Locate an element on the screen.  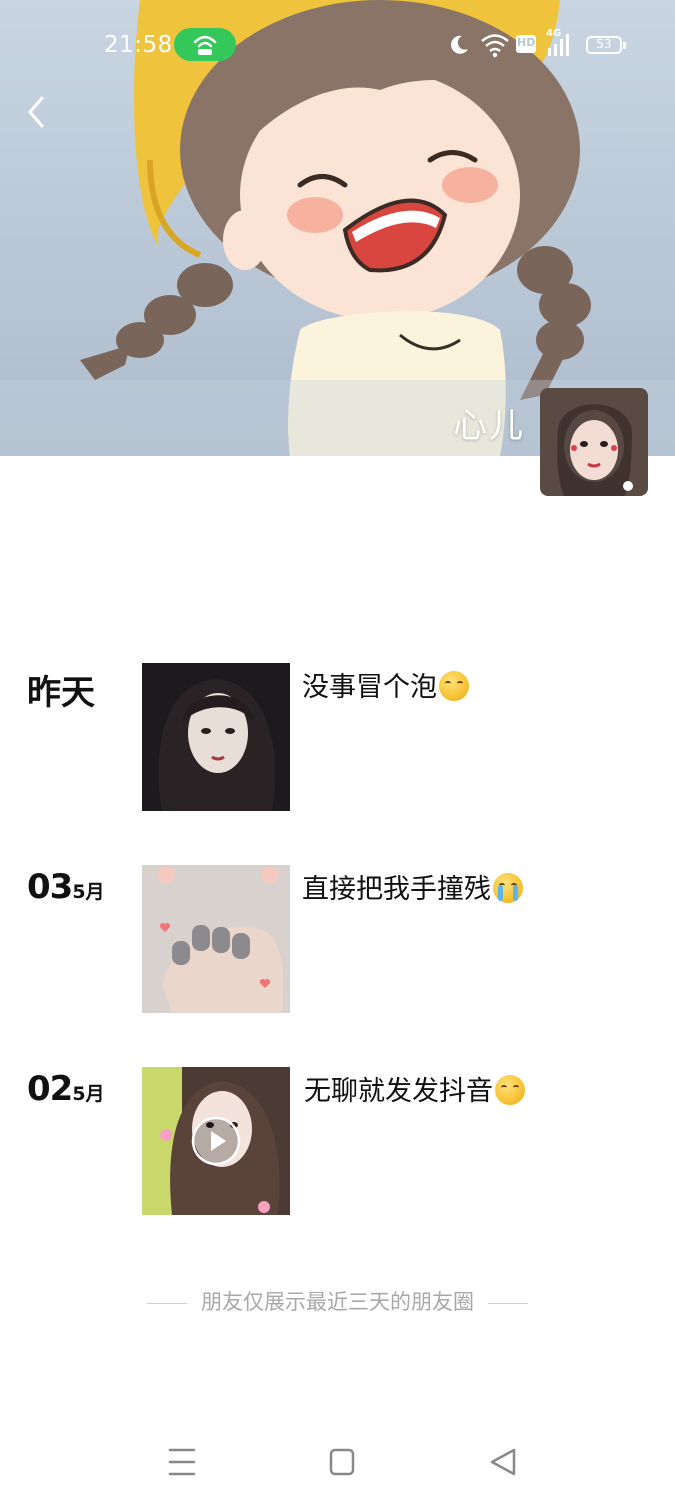
post-item: 025月 无聊就发发抖音 is located at coordinates (337, 1142).